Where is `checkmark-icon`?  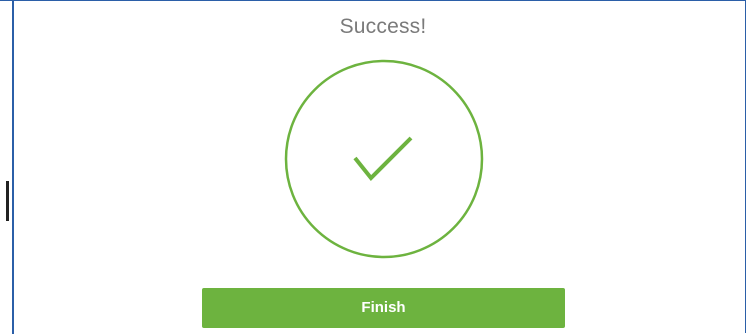 checkmark-icon is located at coordinates (383, 158).